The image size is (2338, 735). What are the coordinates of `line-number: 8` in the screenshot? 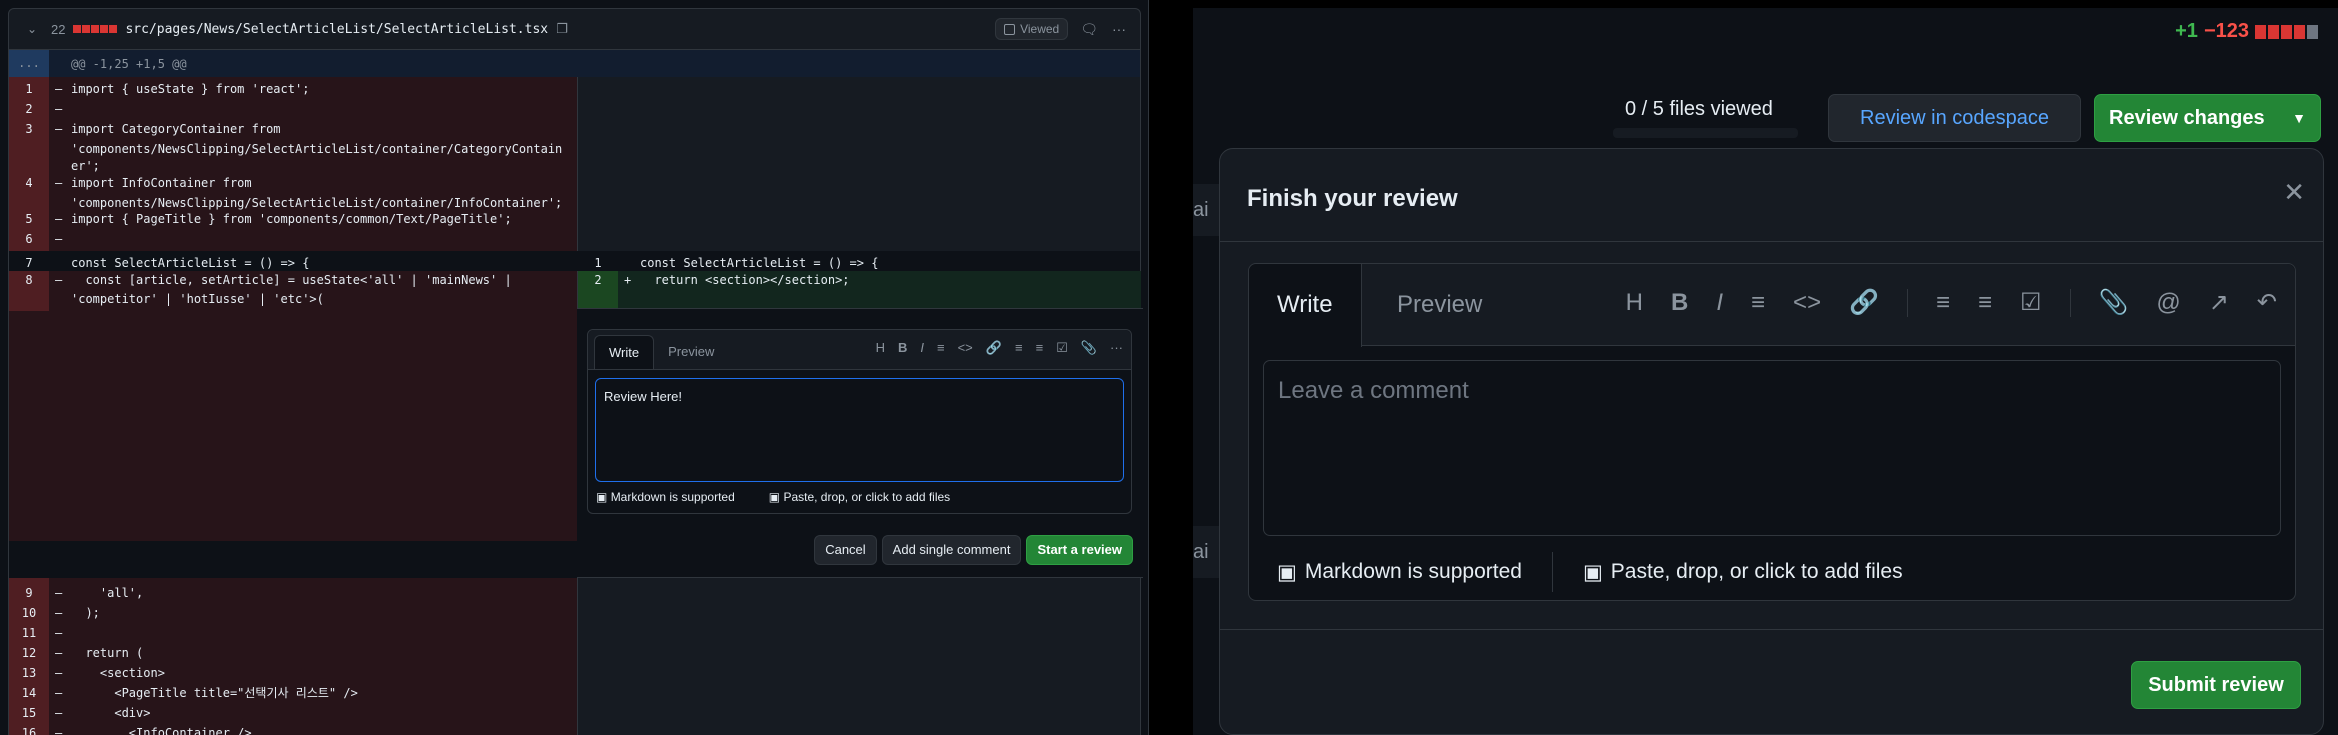 It's located at (29, 280).